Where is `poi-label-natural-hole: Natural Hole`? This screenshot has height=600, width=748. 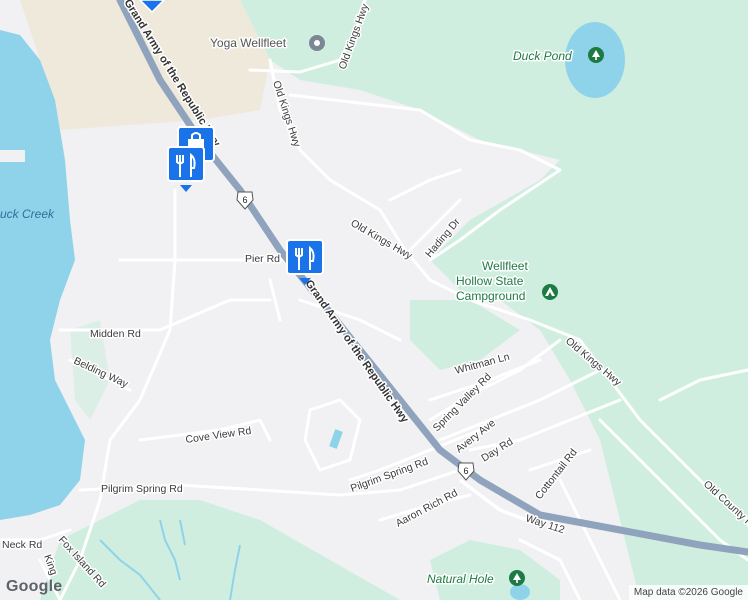 poi-label-natural-hole: Natural Hole is located at coordinates (460, 579).